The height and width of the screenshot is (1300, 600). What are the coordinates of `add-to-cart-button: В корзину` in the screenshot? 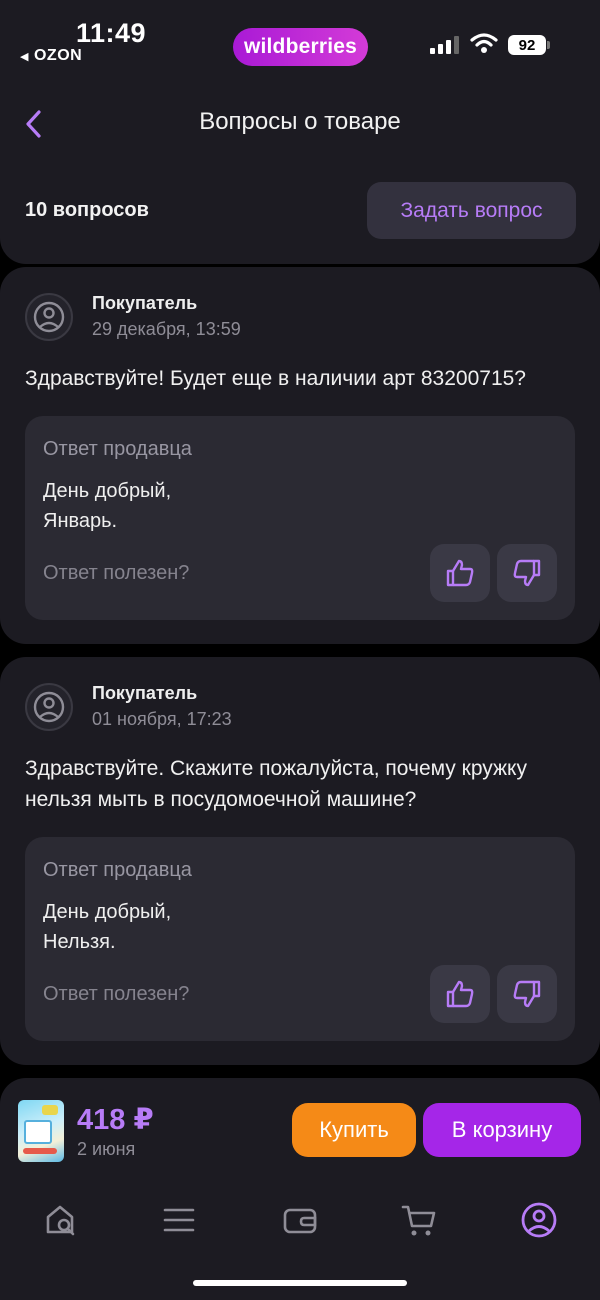 It's located at (502, 1130).